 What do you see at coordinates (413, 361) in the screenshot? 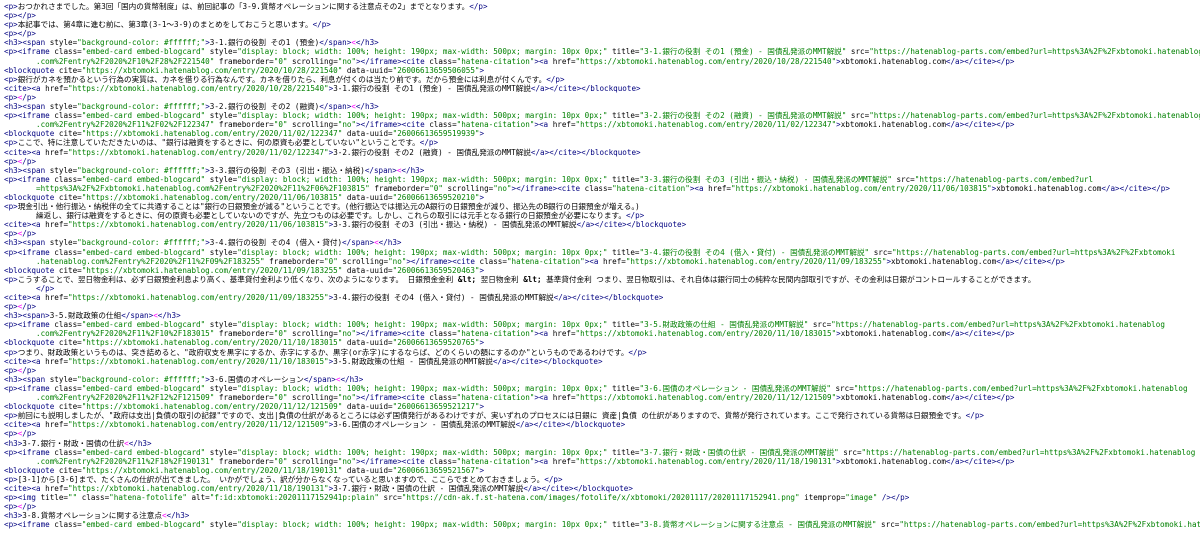
I see `text-token: 3-5.財政政策の仕組 - 国債乱発派のMMT解説` at bounding box center [413, 361].